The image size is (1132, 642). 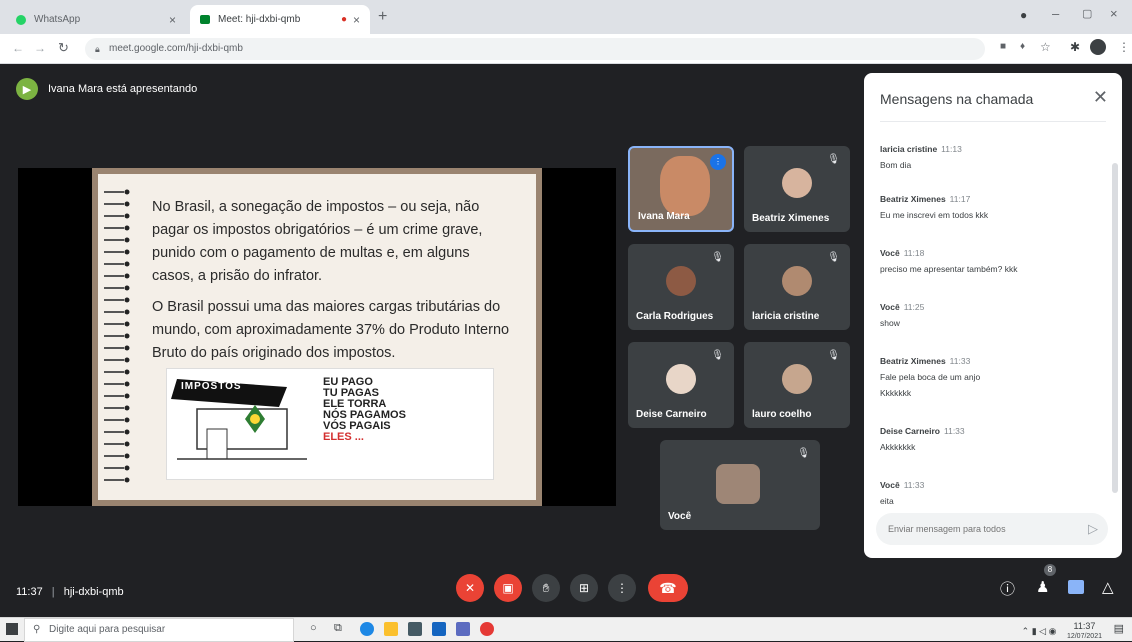 I want to click on presenter-text: Ivana Mara está apresentando, so click(x=123, y=89).